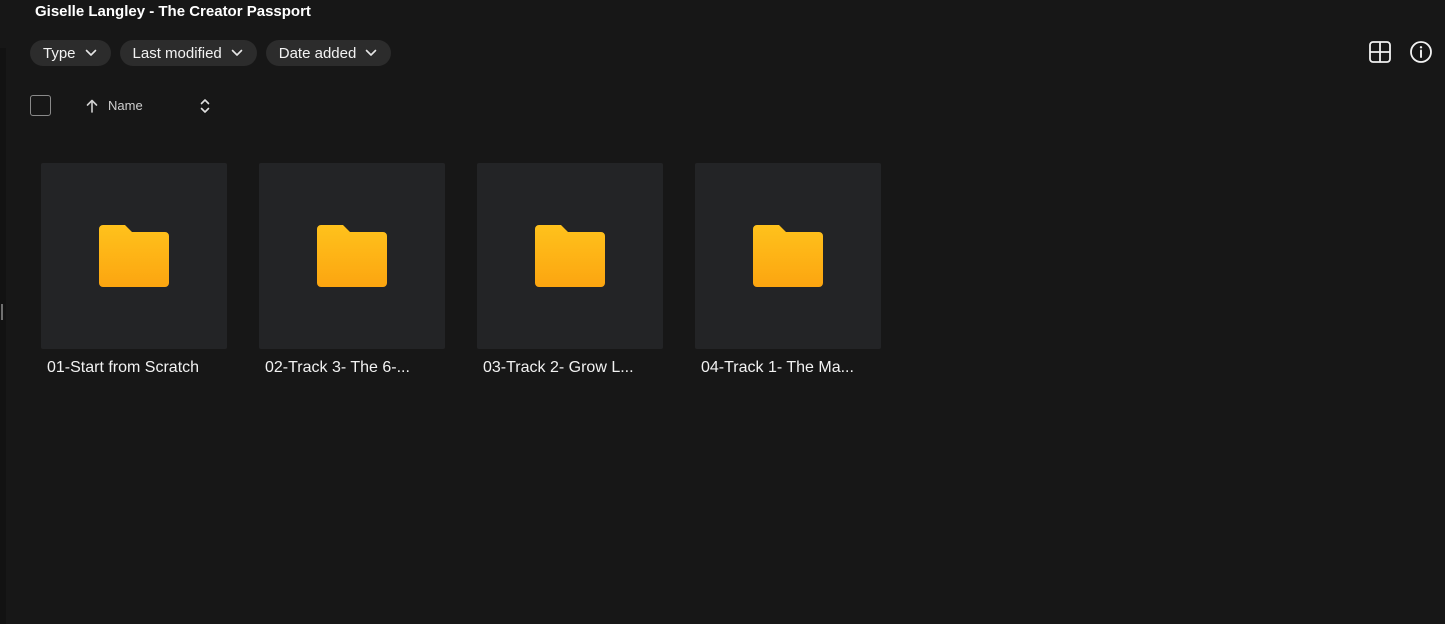 Image resolution: width=1445 pixels, height=624 pixels. I want to click on grid-view-button, so click(1380, 52).